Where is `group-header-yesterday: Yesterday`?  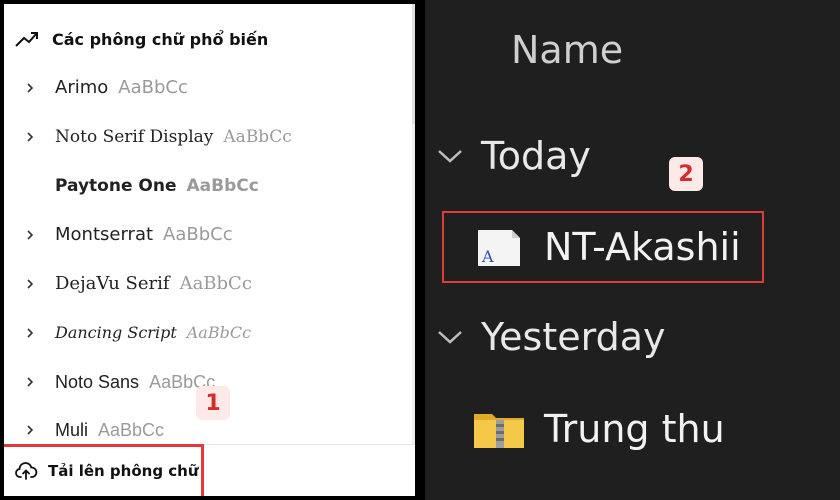 group-header-yesterday: Yesterday is located at coordinates (545, 337).